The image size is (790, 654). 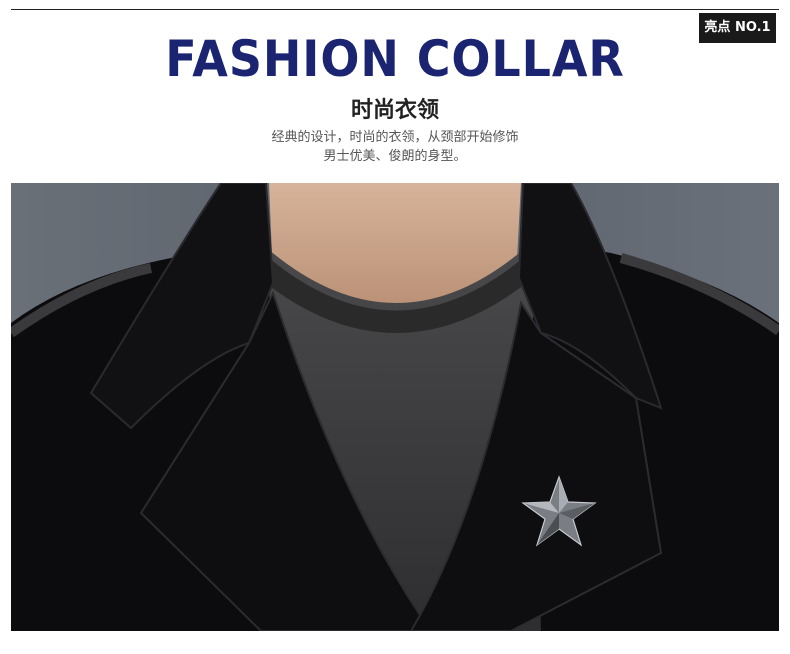 What do you see at coordinates (395, 137) in the screenshot?
I see `description-line-1: 经典的设计，时尚的衣领，从颈部开始修饰` at bounding box center [395, 137].